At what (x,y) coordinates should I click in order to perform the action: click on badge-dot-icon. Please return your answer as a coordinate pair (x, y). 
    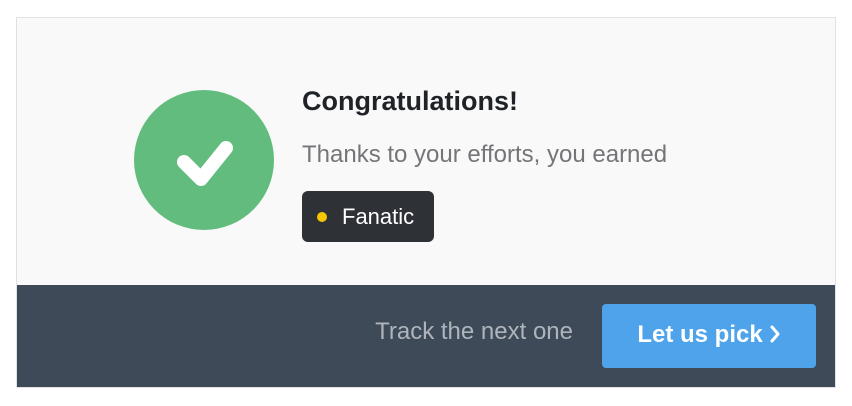
    Looking at the image, I should click on (322, 217).